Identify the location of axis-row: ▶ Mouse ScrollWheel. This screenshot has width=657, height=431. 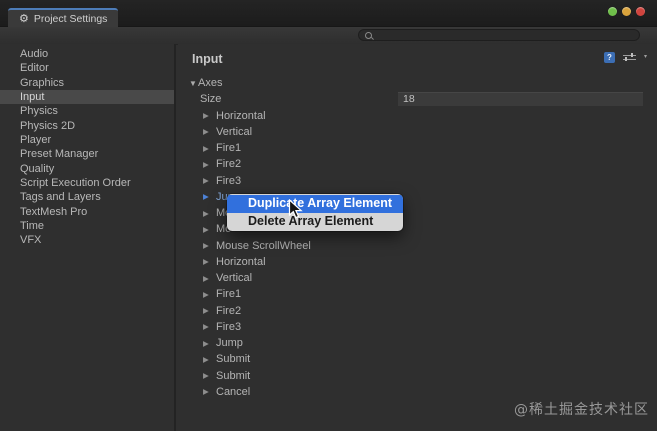
(417, 246).